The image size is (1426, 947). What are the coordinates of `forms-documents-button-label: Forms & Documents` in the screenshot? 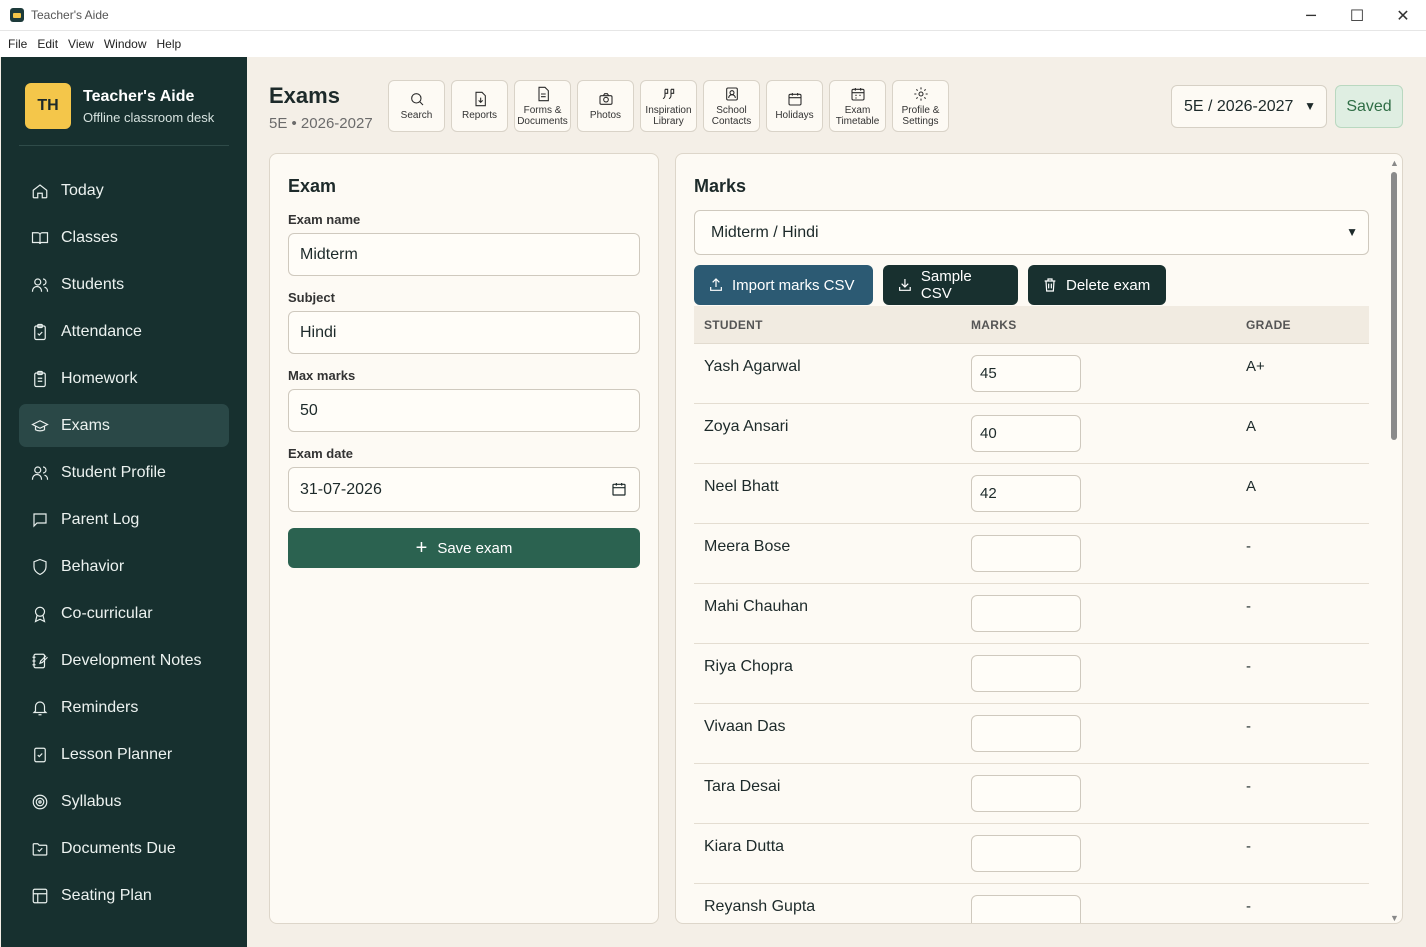 It's located at (542, 115).